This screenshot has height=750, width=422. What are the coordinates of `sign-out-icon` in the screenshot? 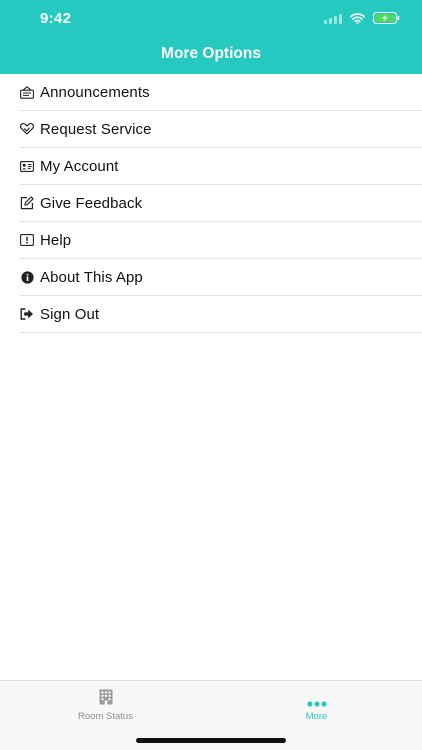 It's located at (27, 314).